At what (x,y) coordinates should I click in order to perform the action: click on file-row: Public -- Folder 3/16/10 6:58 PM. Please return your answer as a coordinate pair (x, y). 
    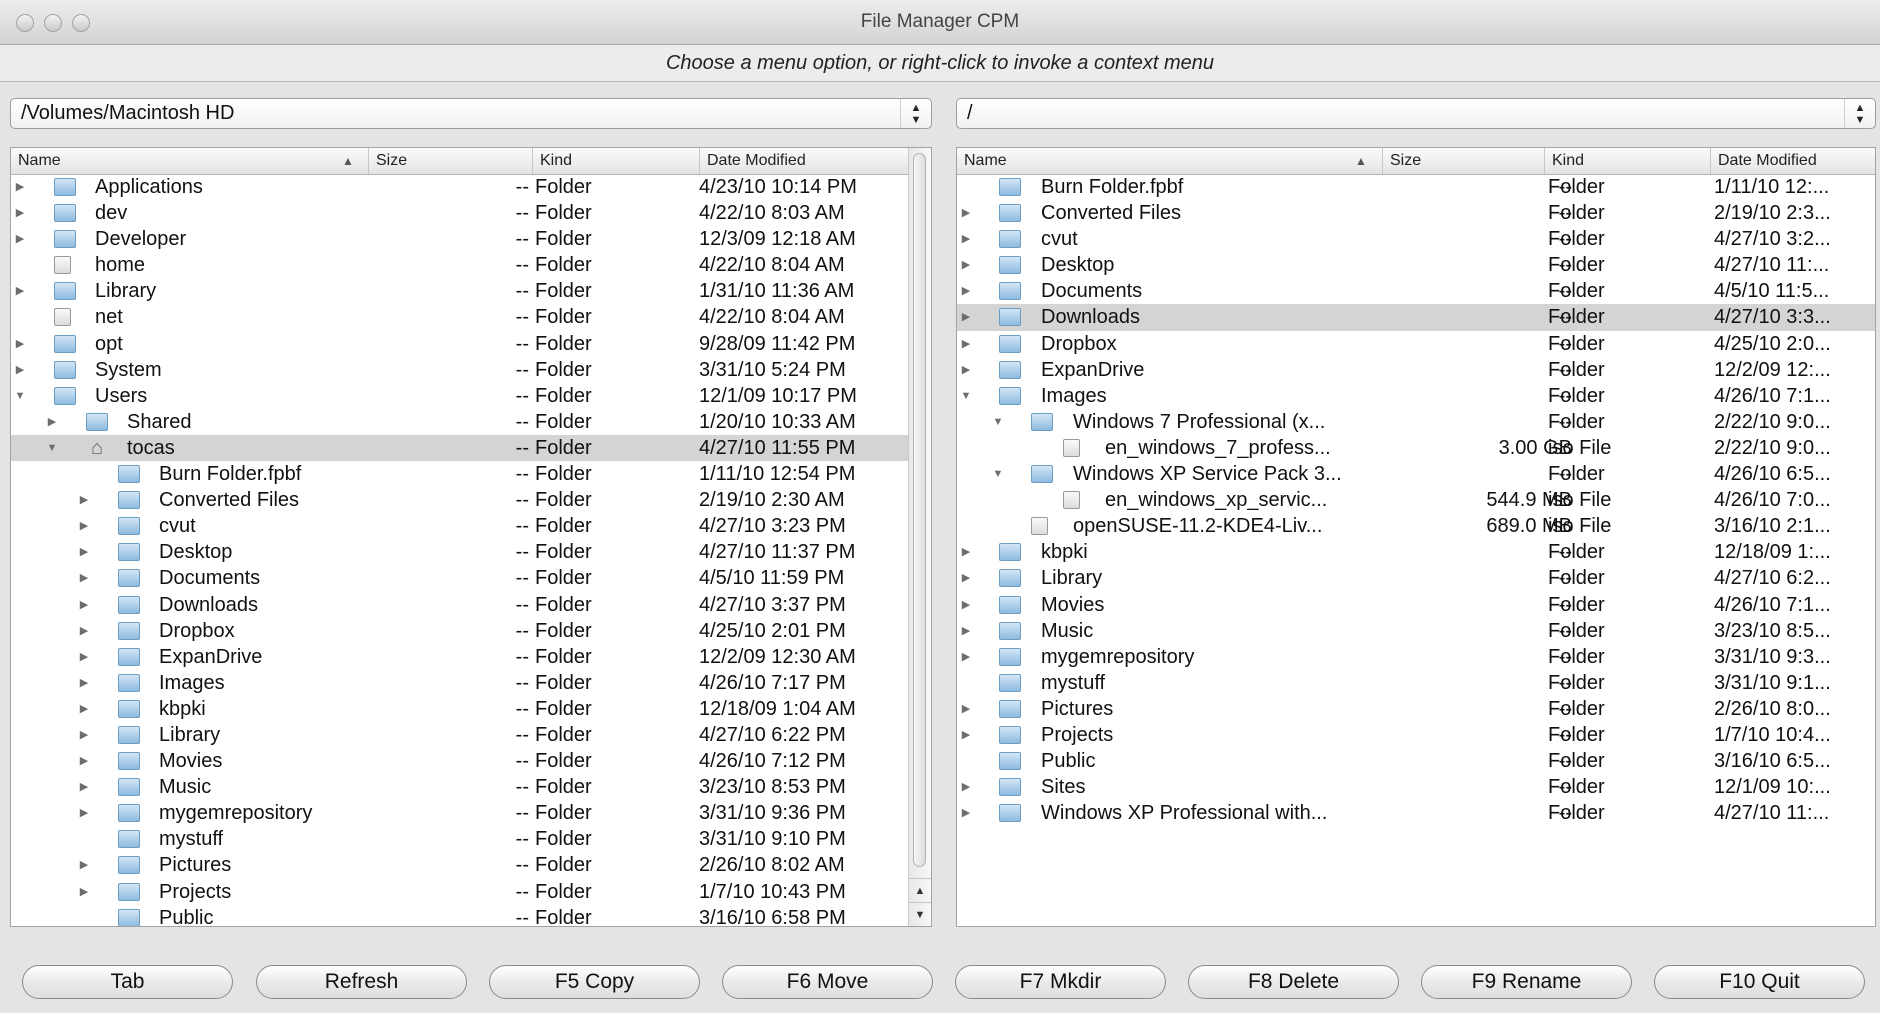
    Looking at the image, I should click on (471, 915).